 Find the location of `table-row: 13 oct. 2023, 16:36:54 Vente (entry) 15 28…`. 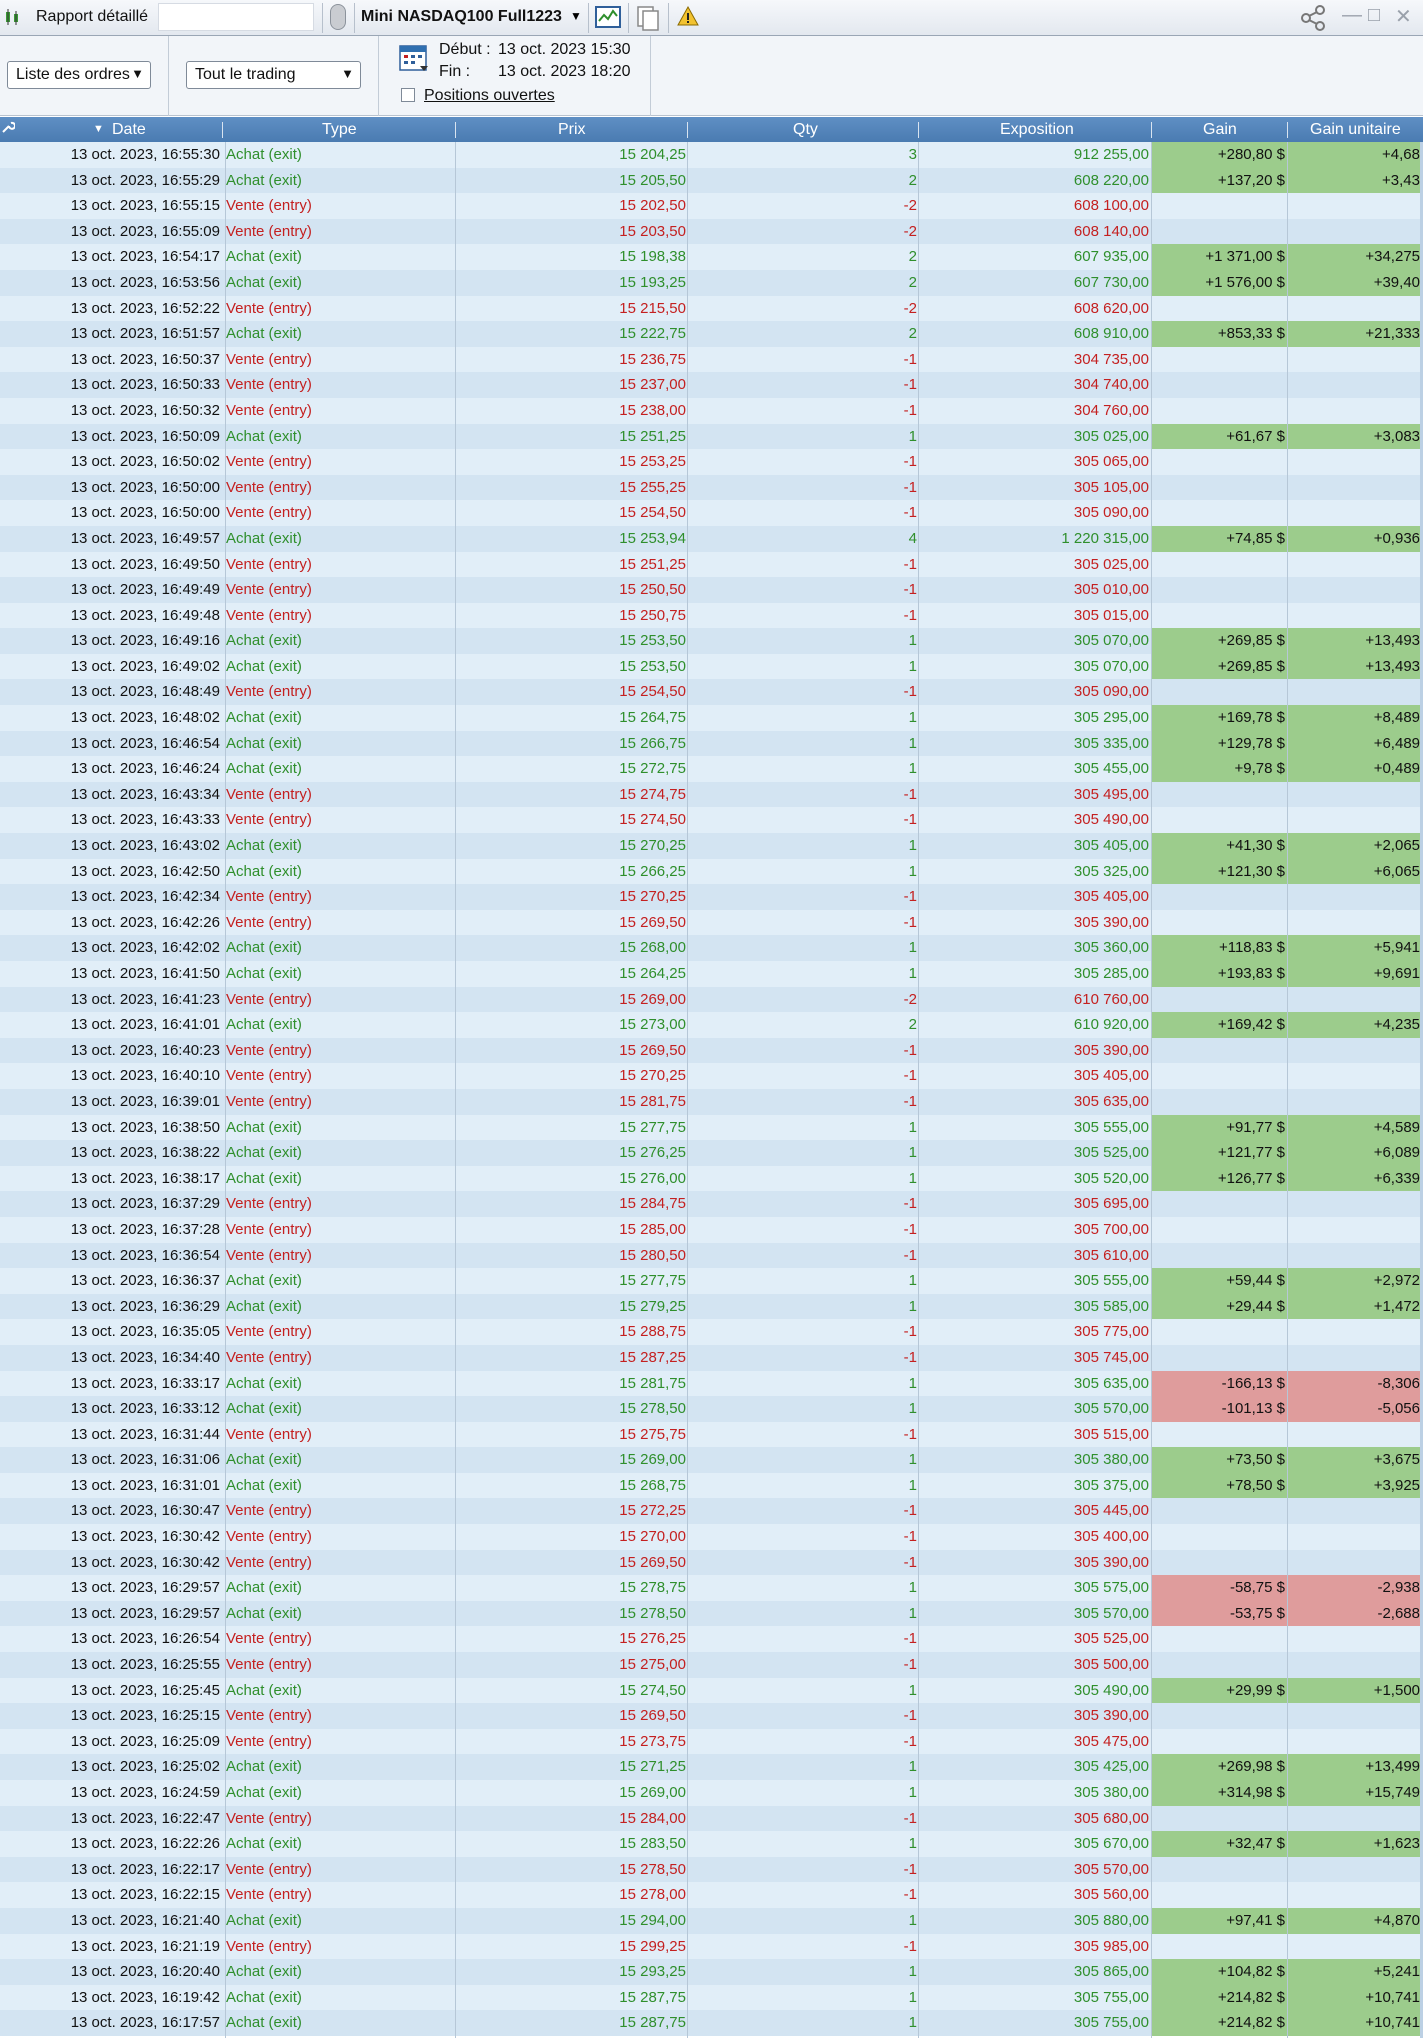

table-row: 13 oct. 2023, 16:36:54 Vente (entry) 15 28… is located at coordinates (711, 1255).